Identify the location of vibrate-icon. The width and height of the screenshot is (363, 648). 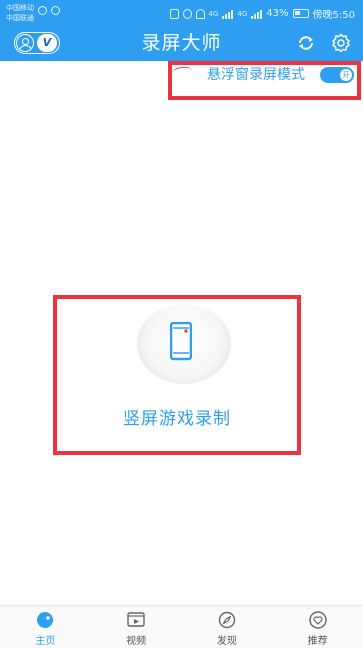
(174, 13).